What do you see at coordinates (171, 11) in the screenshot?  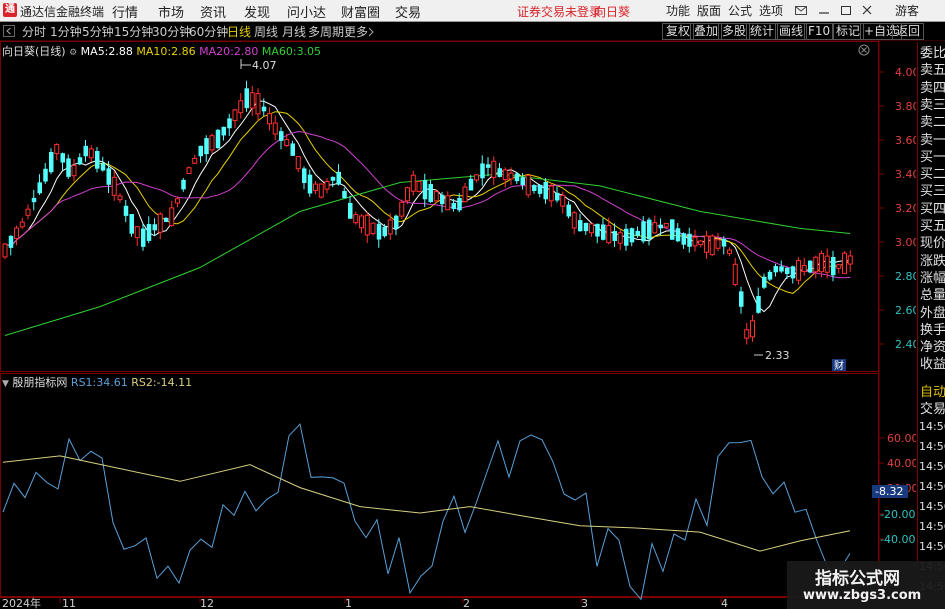 I see `menu-shichang: 市场` at bounding box center [171, 11].